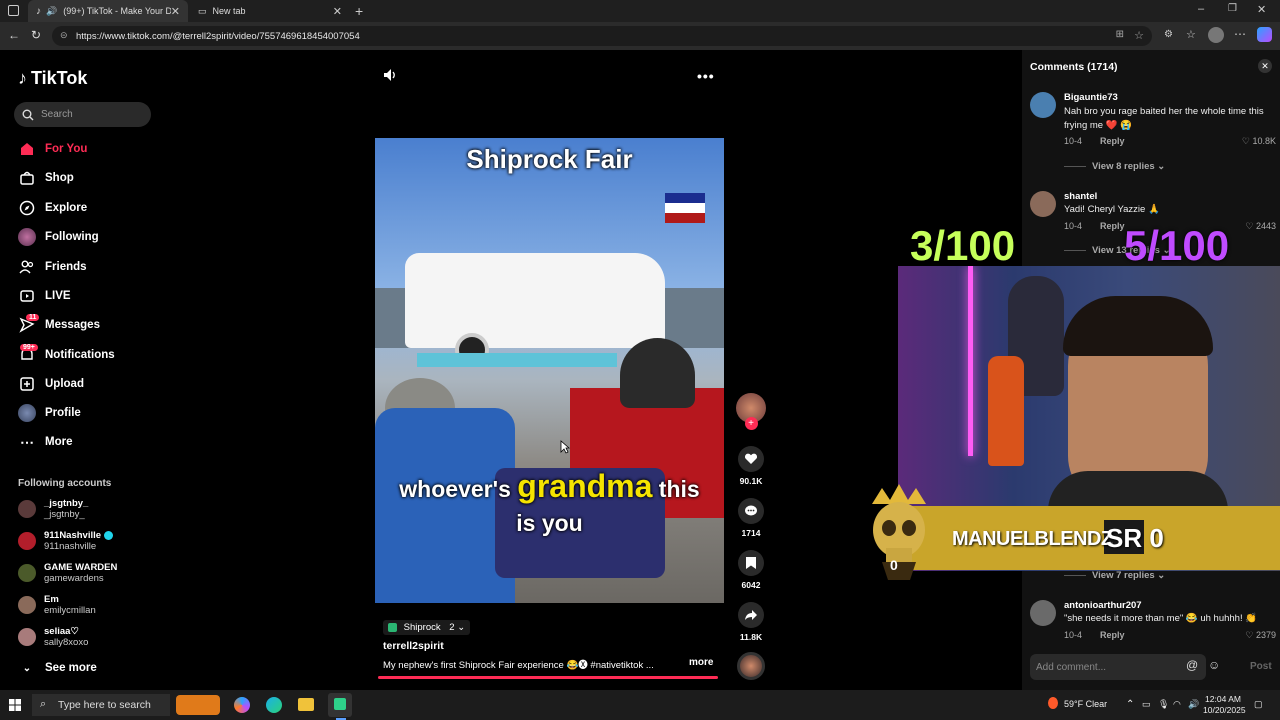 This screenshot has height=720, width=1280. Describe the element at coordinates (1146, 704) in the screenshot. I see `network-icon: ▭` at that location.